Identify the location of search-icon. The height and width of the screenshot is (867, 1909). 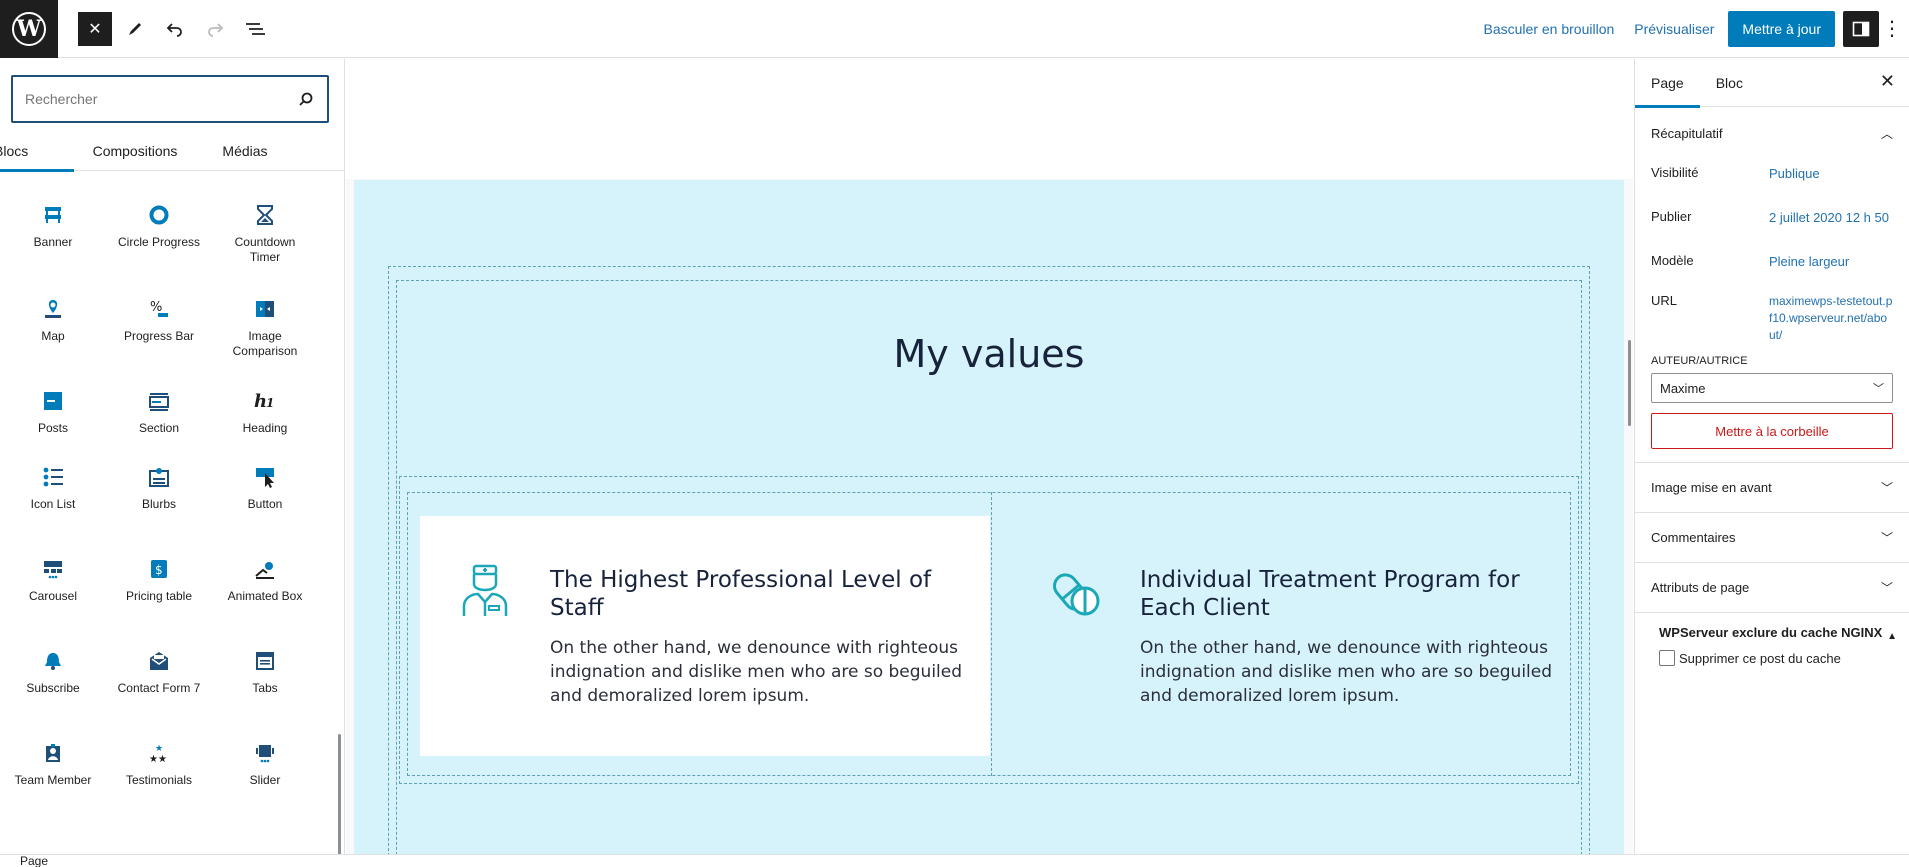
(306, 99).